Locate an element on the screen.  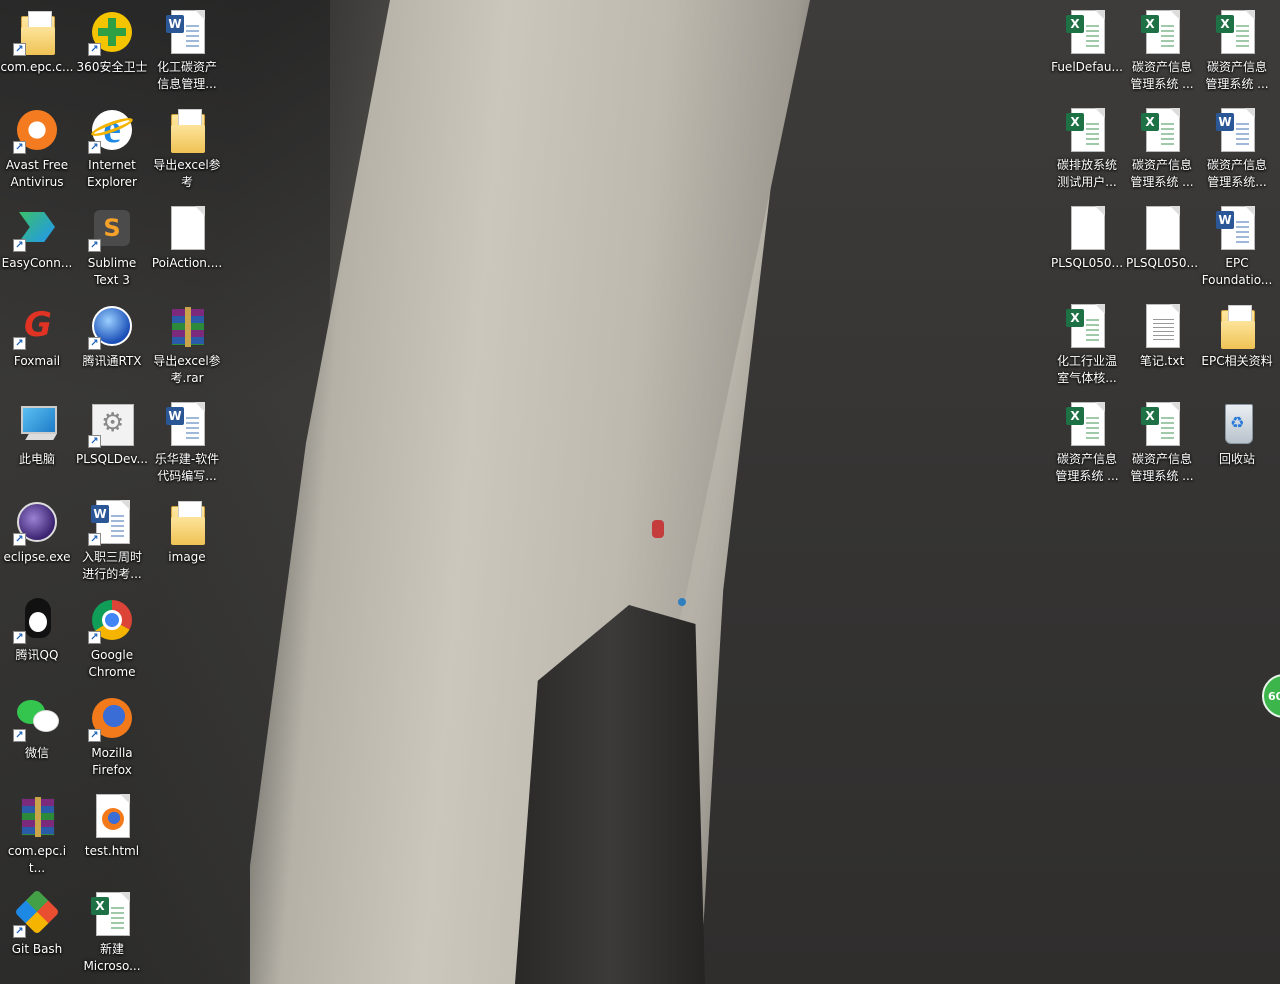
recycle-bin-icon is located at coordinates (1237, 424).